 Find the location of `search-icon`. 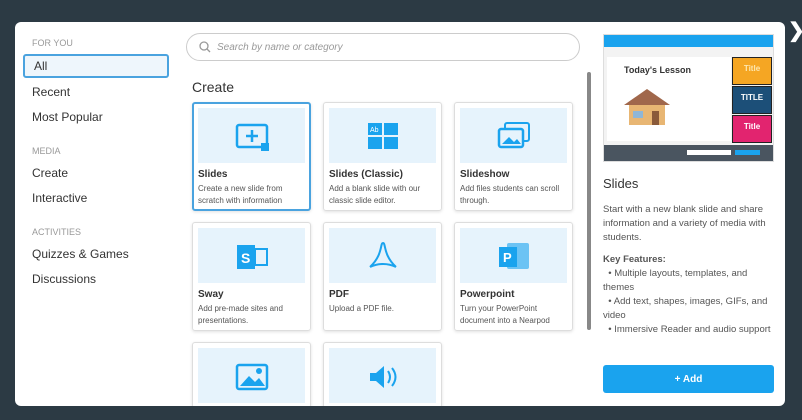

search-icon is located at coordinates (205, 47).